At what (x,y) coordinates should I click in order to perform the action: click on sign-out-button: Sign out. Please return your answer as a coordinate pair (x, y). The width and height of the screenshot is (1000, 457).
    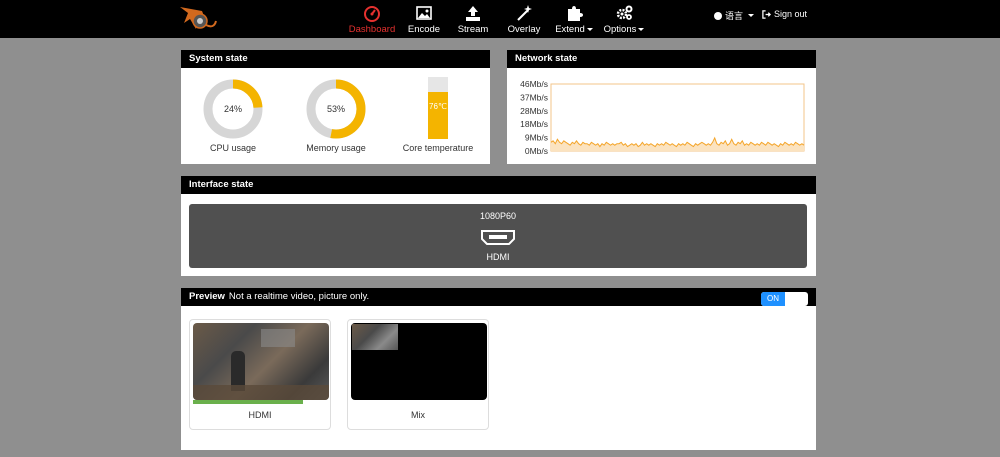
    Looking at the image, I should click on (784, 14).